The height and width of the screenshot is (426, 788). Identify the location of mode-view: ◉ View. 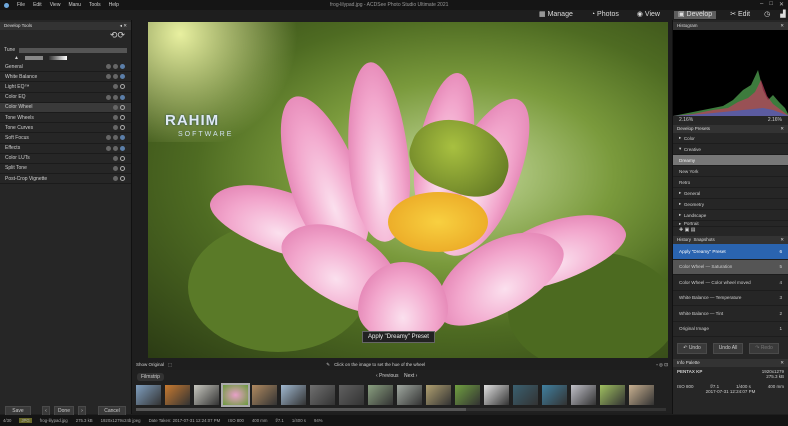
(648, 15).